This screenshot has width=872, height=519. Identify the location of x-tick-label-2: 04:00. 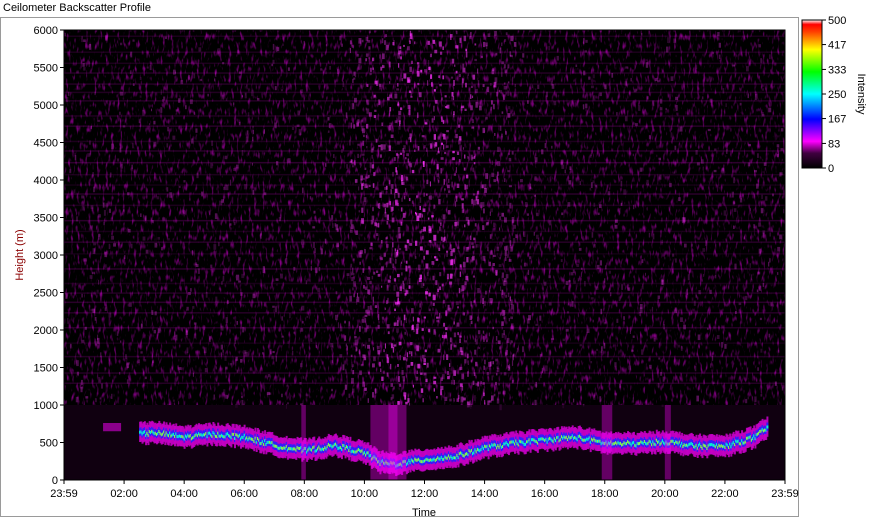
(184, 494).